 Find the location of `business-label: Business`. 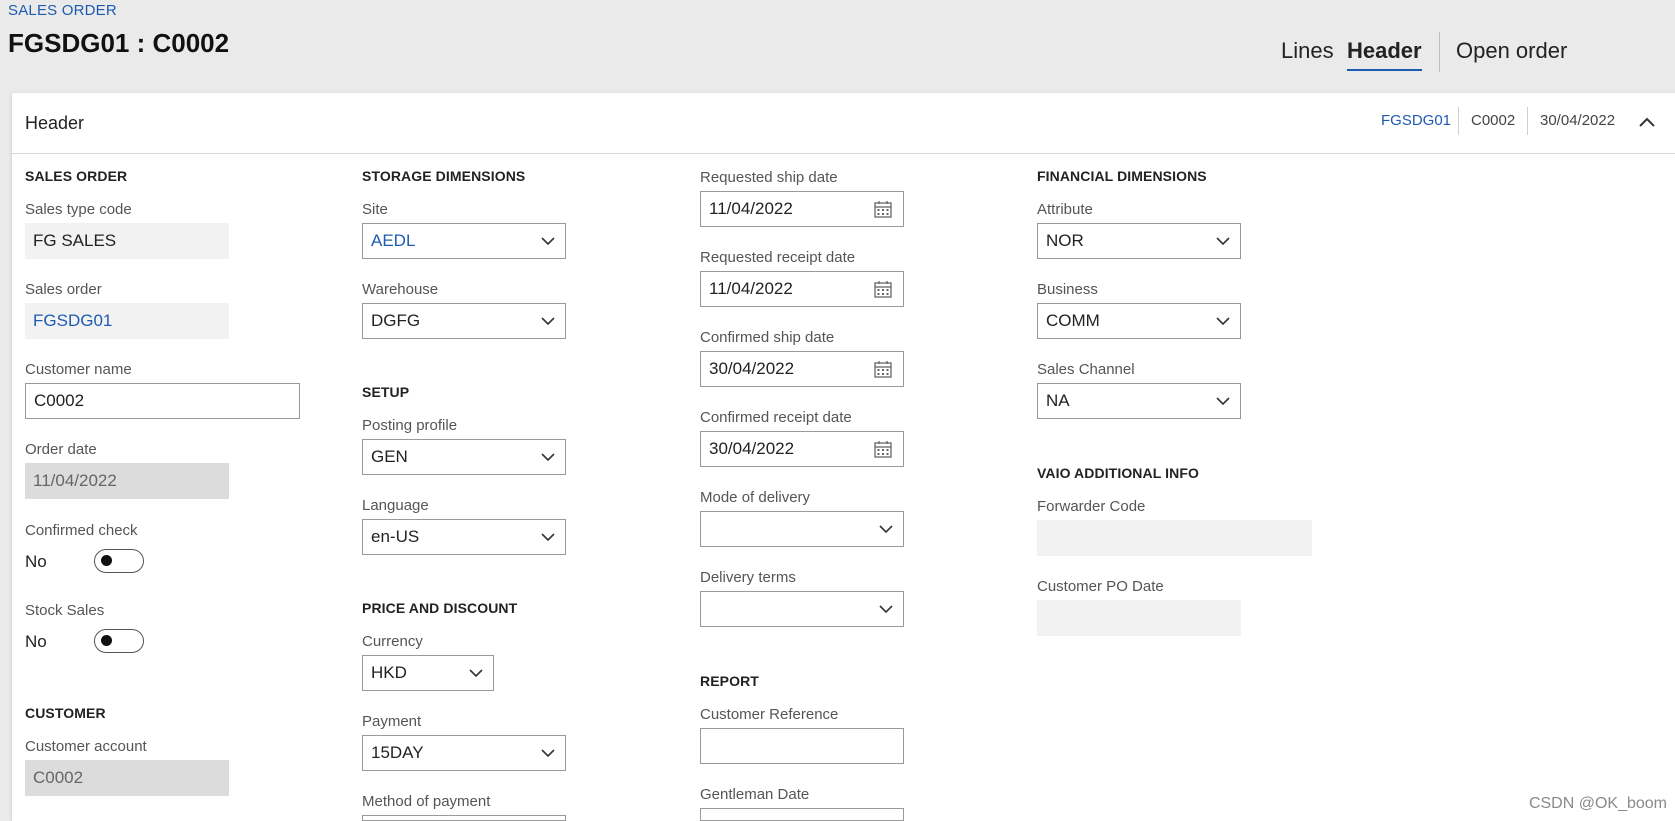

business-label: Business is located at coordinates (1067, 289).